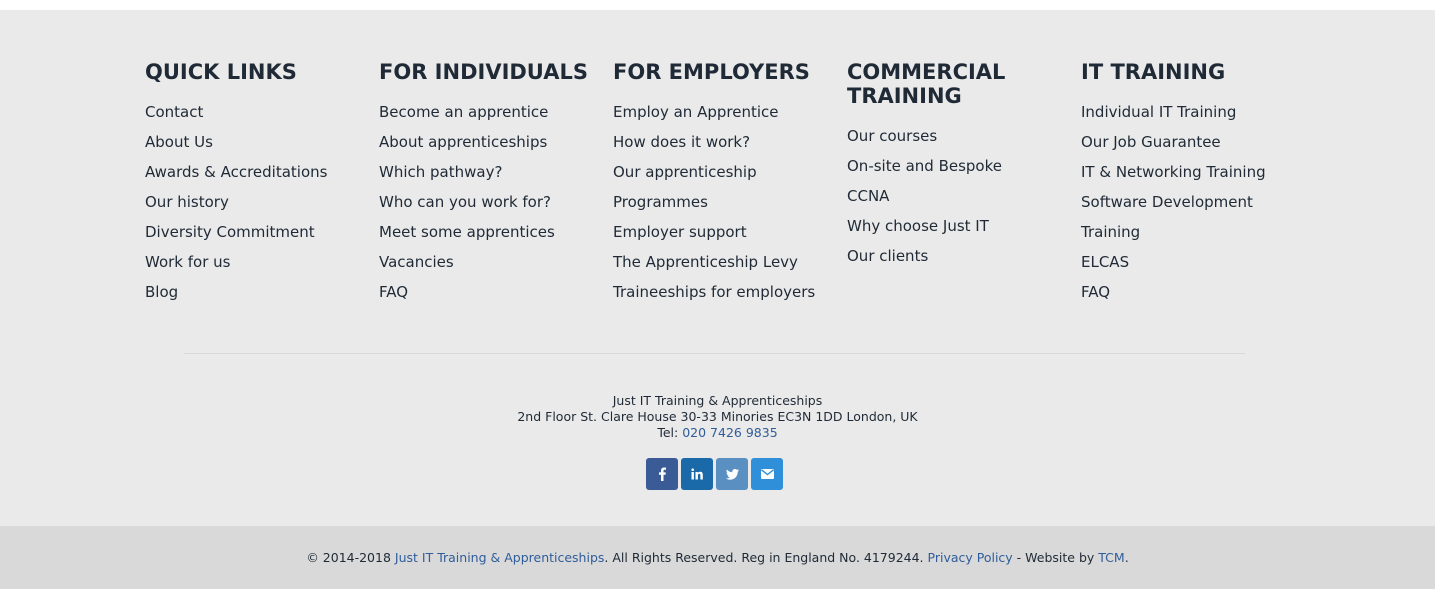  Describe the element at coordinates (494, 232) in the screenshot. I see `footer-link-meet-apprentices: Meet some apprentices` at that location.